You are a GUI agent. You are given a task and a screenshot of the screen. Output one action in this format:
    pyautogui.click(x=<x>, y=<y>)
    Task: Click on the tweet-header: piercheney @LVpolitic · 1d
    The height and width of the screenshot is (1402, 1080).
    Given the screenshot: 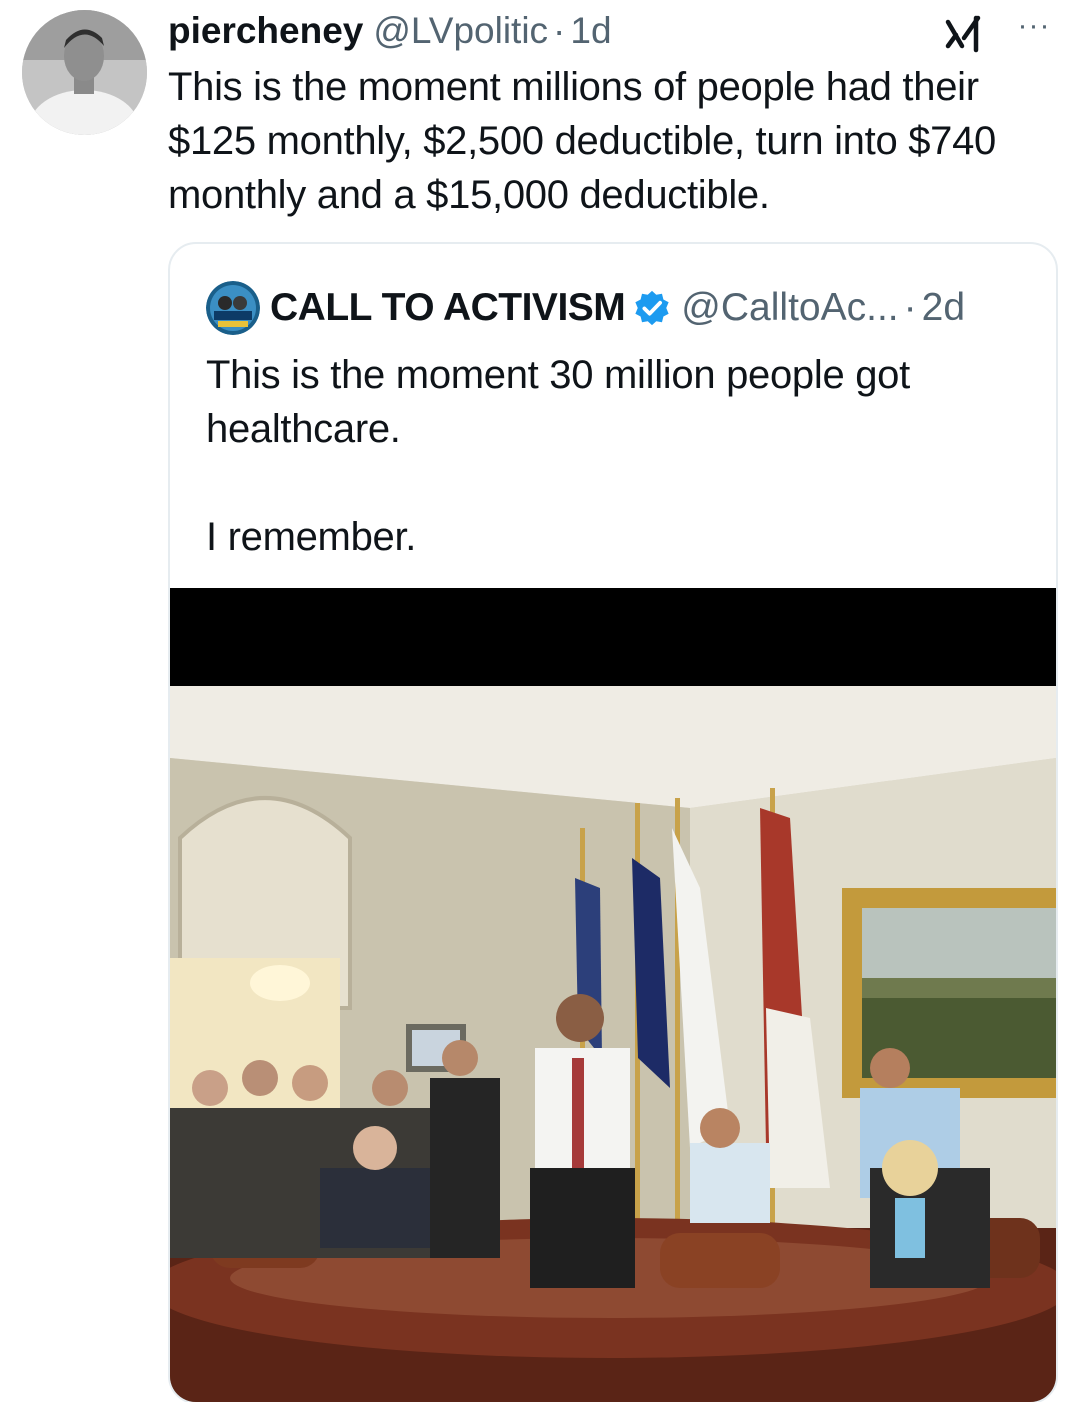 What is the action you would take?
    pyautogui.click(x=390, y=31)
    